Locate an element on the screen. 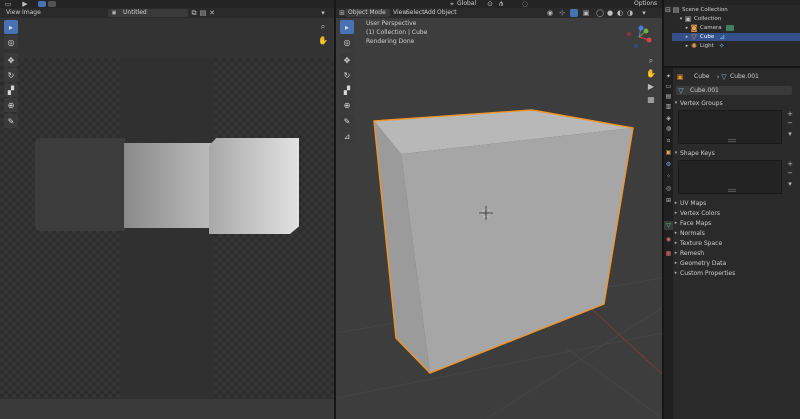  zoom-icon: ⌕ is located at coordinates (323, 27).